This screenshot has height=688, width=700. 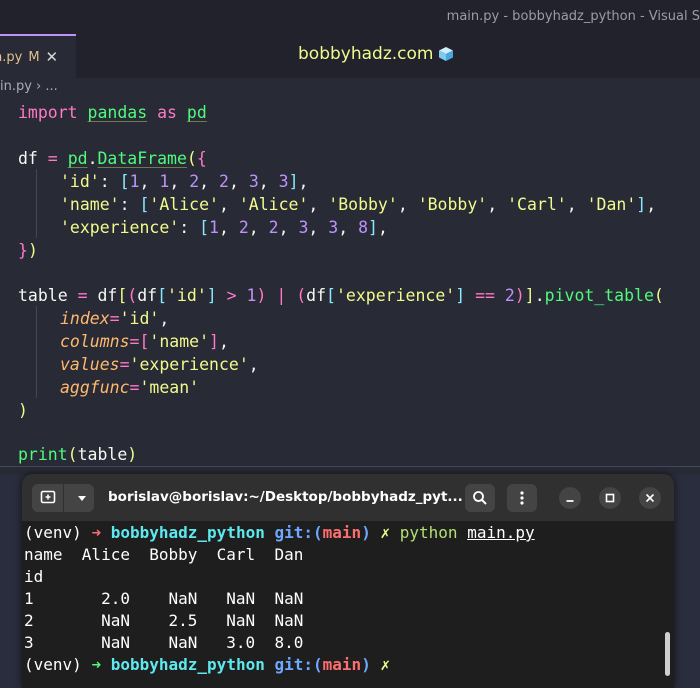 What do you see at coordinates (77, 158) in the screenshot?
I see `token: pd` at bounding box center [77, 158].